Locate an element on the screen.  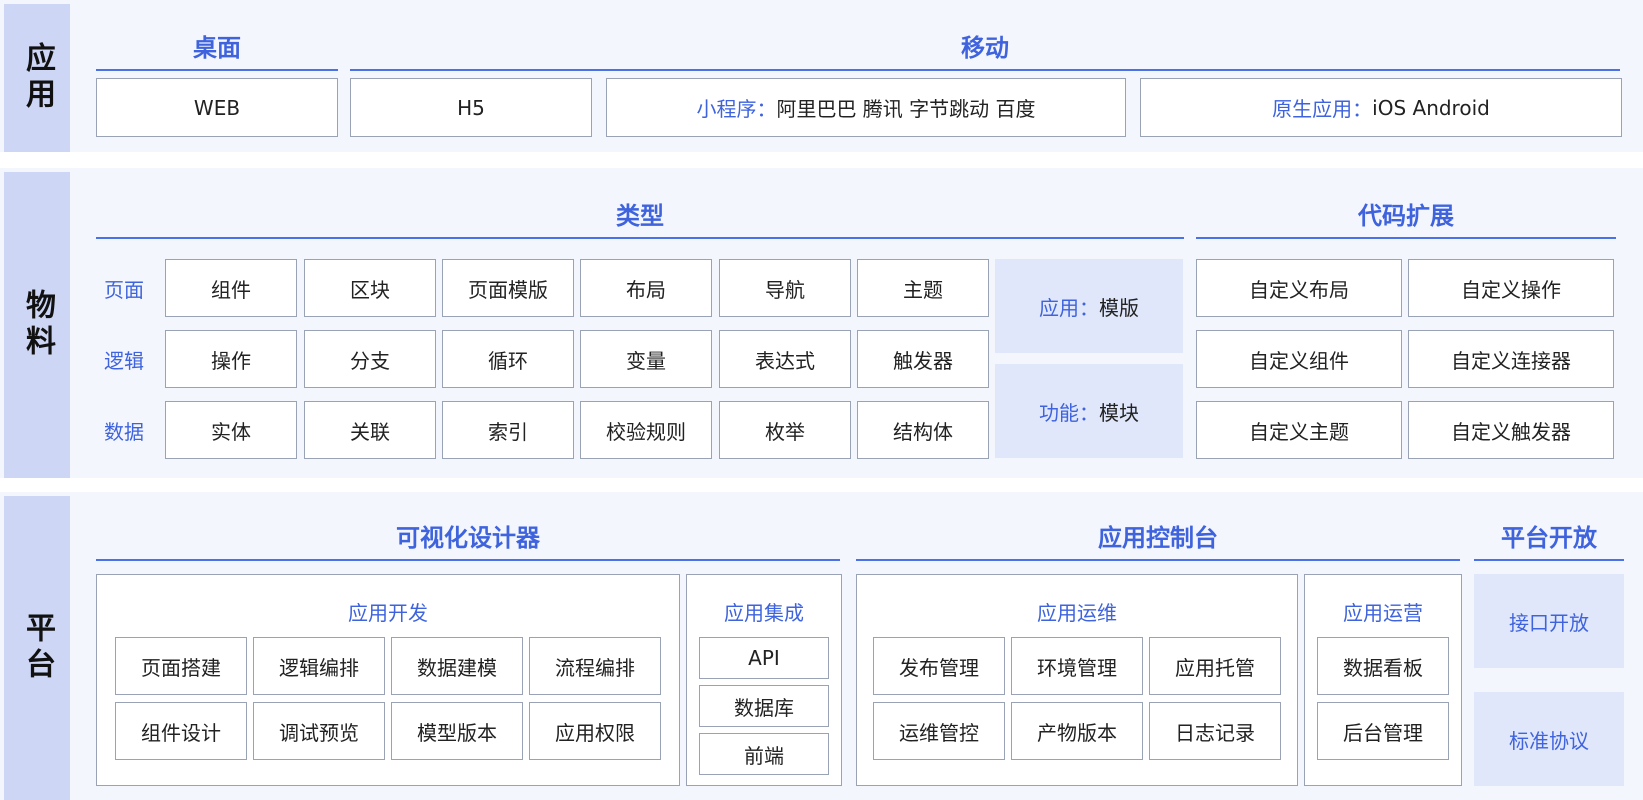
material-item-label: 区块 is located at coordinates (370, 289).